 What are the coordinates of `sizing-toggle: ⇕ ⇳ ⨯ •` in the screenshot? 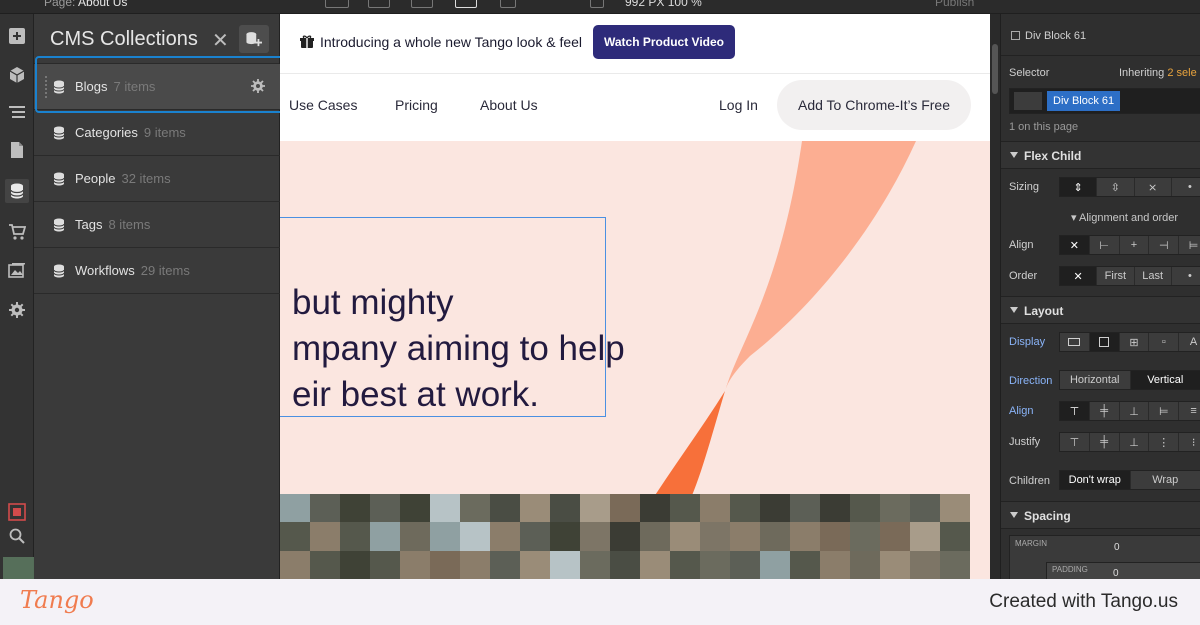 It's located at (1129, 187).